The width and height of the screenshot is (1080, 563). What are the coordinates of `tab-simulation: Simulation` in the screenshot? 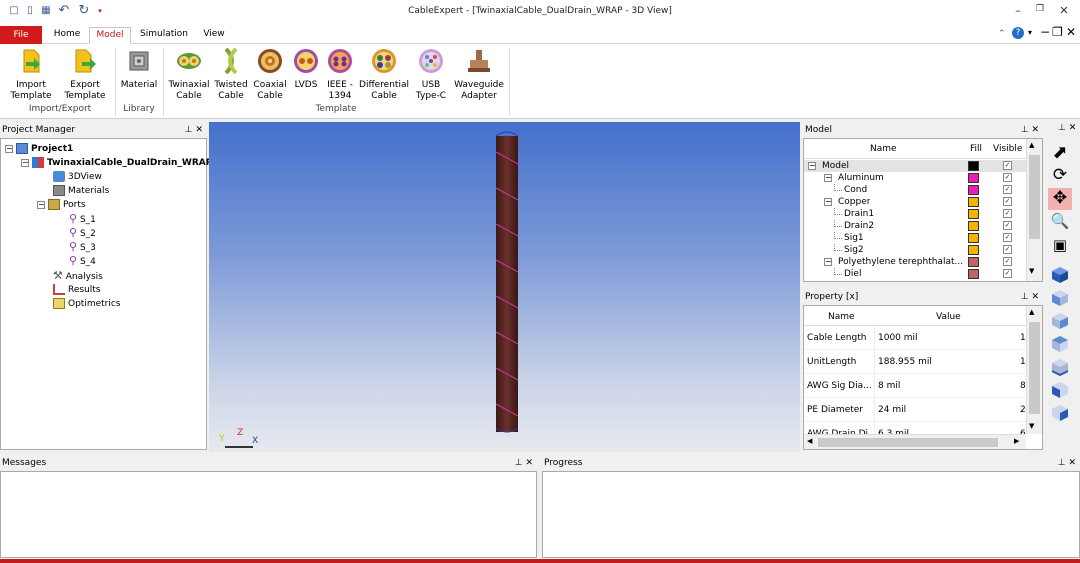 It's located at (164, 35).